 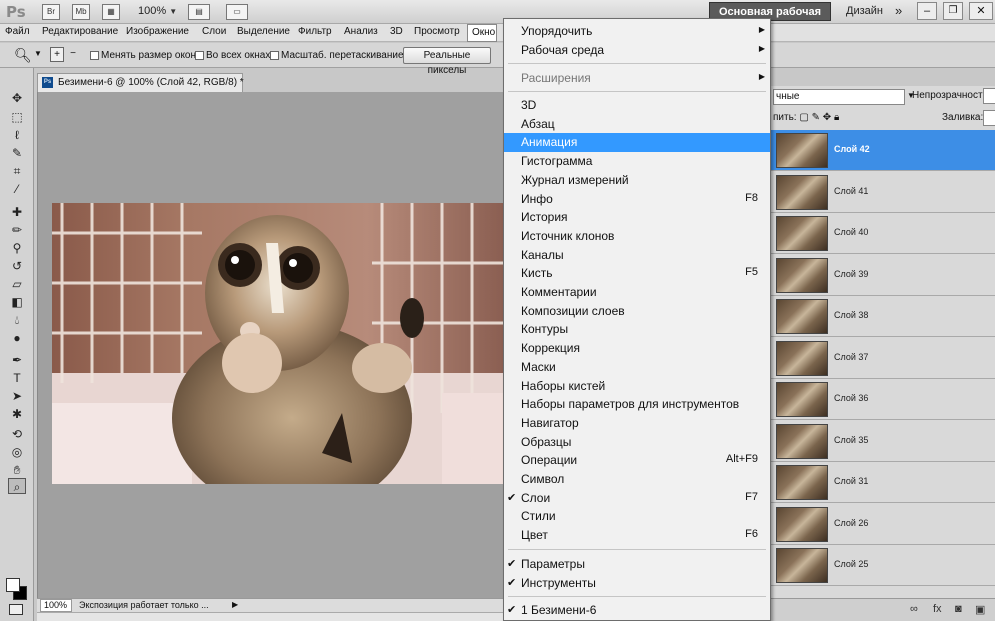 I want to click on menu-item-layer-comps: Композиции слоев, so click(x=637, y=311).